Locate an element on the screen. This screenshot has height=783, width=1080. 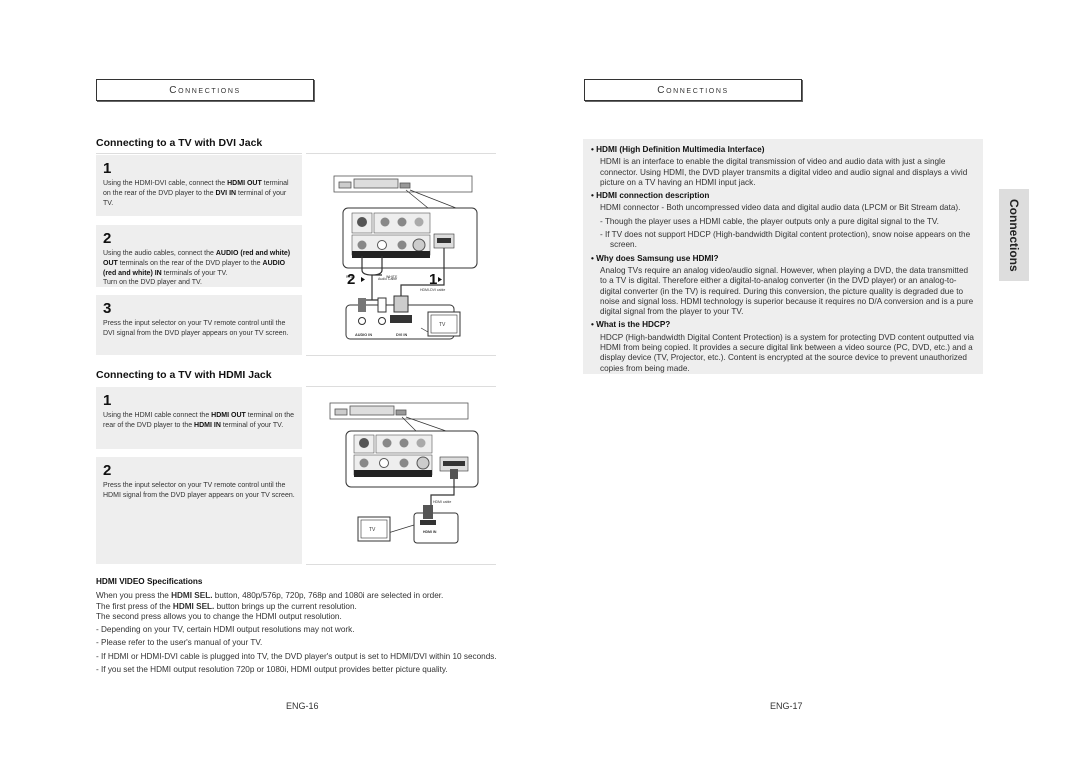
step-text-bold: DVI IN is located at coordinates (226, 193).